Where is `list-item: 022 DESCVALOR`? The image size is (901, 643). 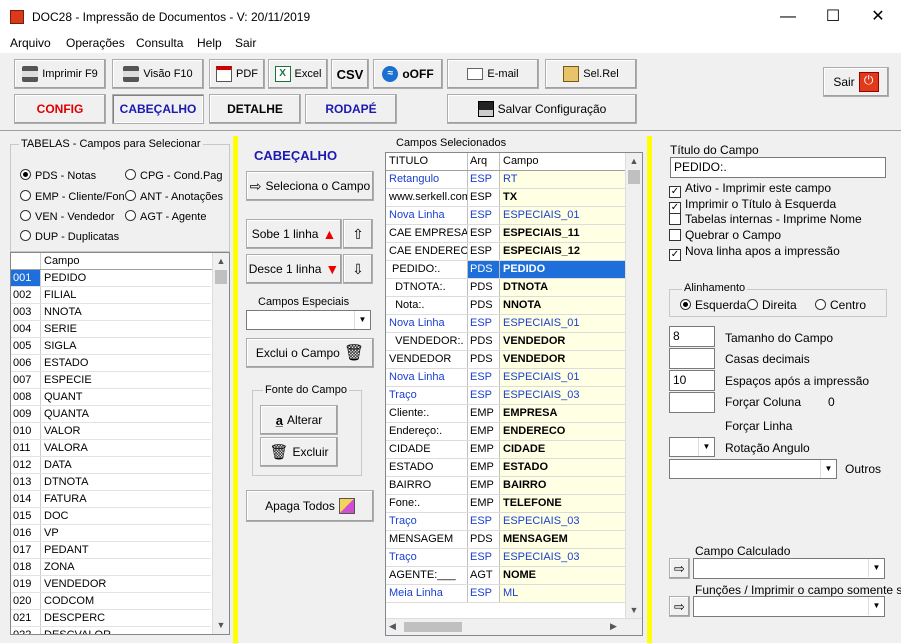
list-item: 022 DESCVALOR is located at coordinates (111, 630).